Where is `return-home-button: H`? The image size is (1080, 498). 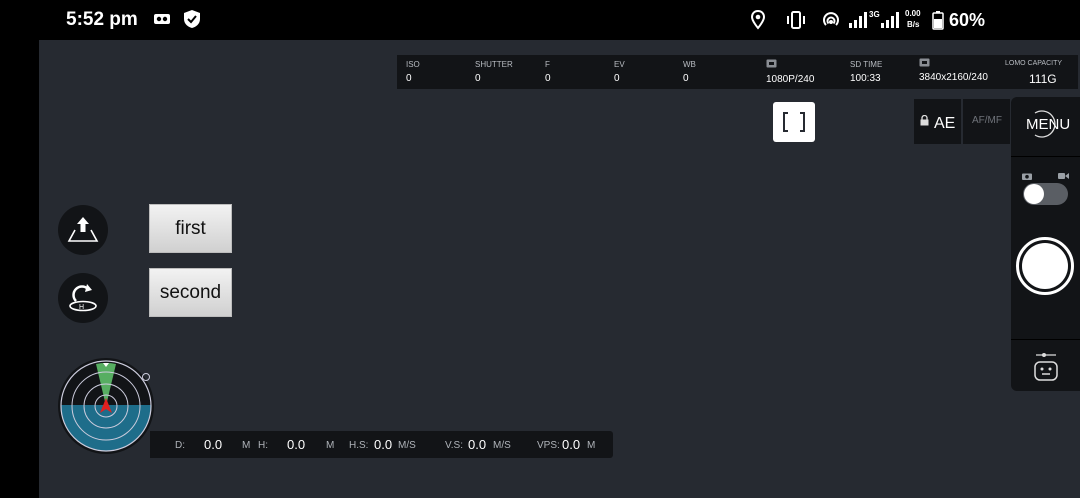
return-home-button: H is located at coordinates (83, 298).